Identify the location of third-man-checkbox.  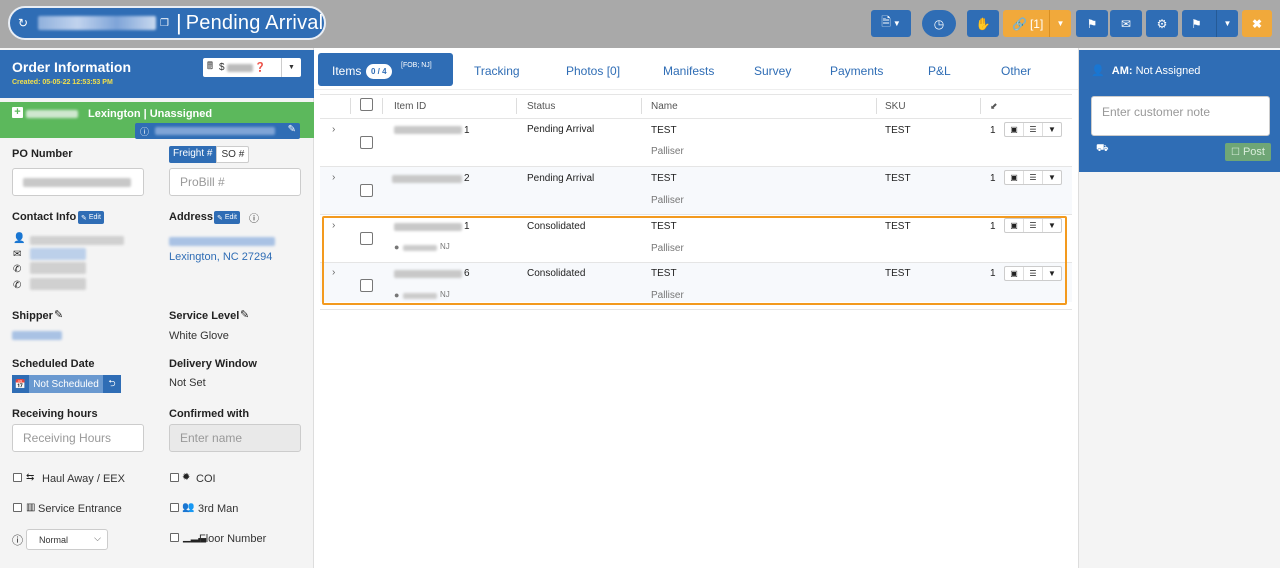
(174, 507).